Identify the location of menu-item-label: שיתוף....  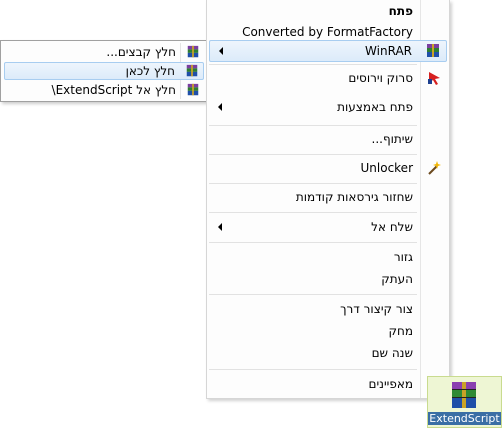
(392, 139).